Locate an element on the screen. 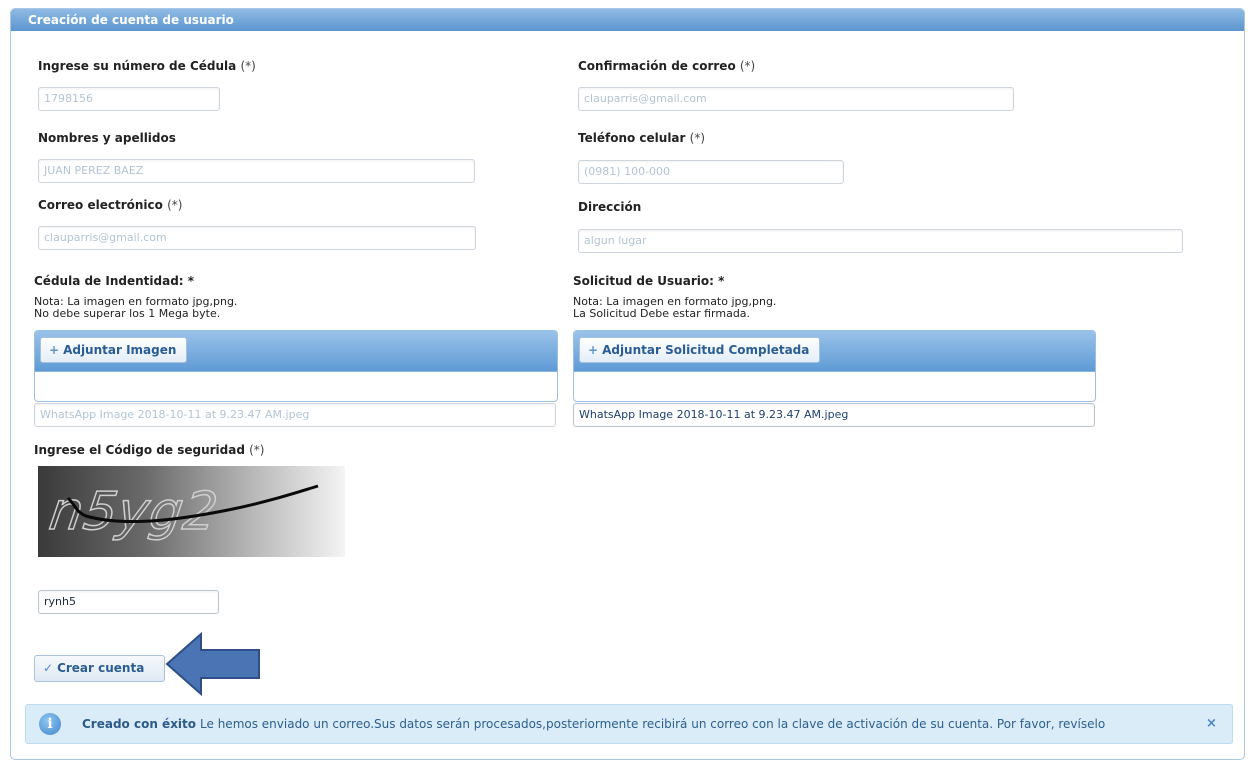 The image size is (1256, 762). adjuntar-imagen-button: + Adjuntar Imagen is located at coordinates (114, 350).